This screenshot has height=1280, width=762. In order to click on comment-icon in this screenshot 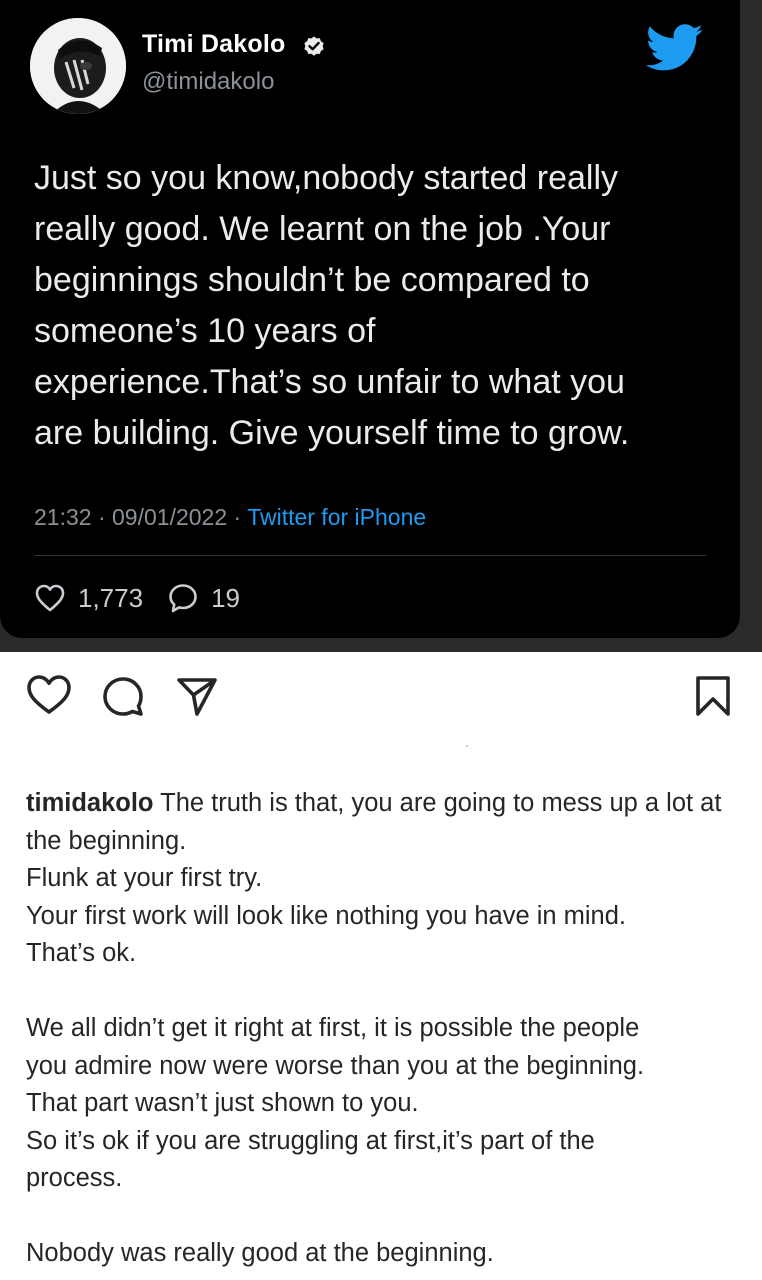, I will do `click(123, 696)`.